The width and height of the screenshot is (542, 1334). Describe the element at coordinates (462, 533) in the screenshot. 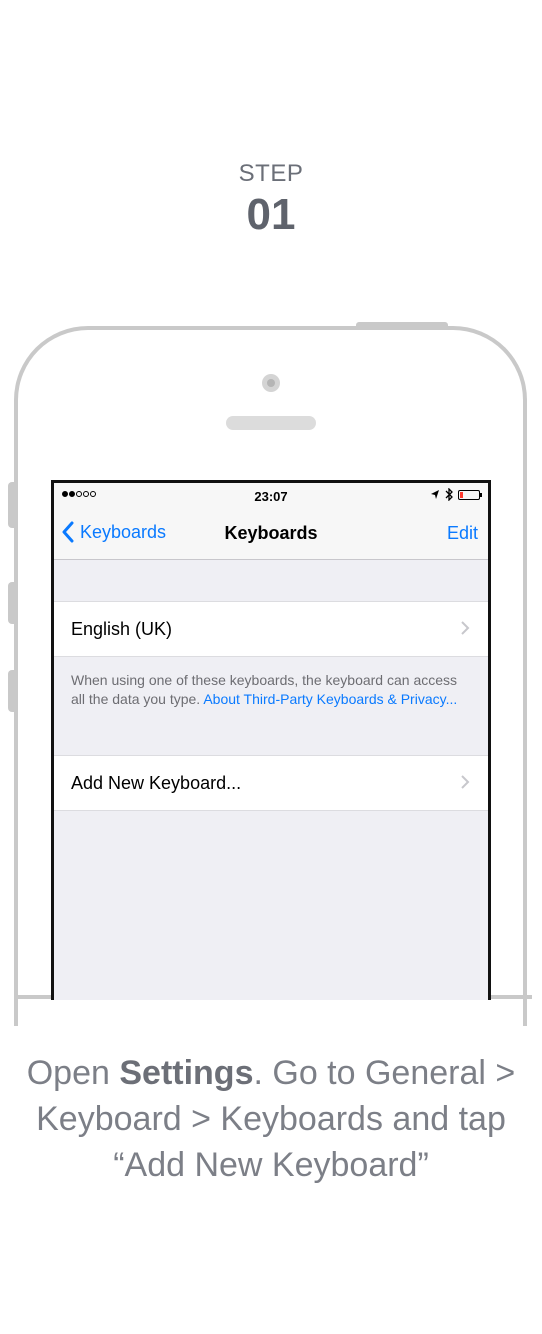

I see `edit-button: Edit` at that location.